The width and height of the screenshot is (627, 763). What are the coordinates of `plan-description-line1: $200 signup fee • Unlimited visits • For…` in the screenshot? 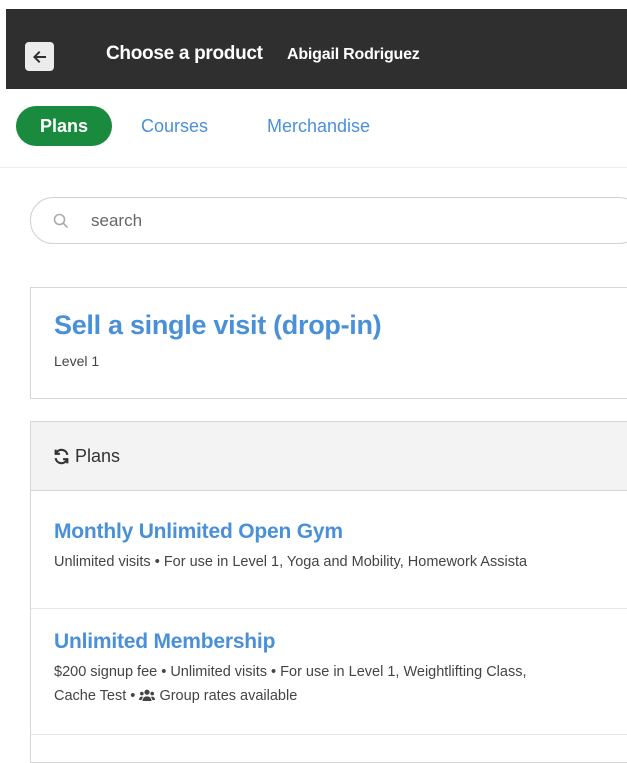 It's located at (290, 672).